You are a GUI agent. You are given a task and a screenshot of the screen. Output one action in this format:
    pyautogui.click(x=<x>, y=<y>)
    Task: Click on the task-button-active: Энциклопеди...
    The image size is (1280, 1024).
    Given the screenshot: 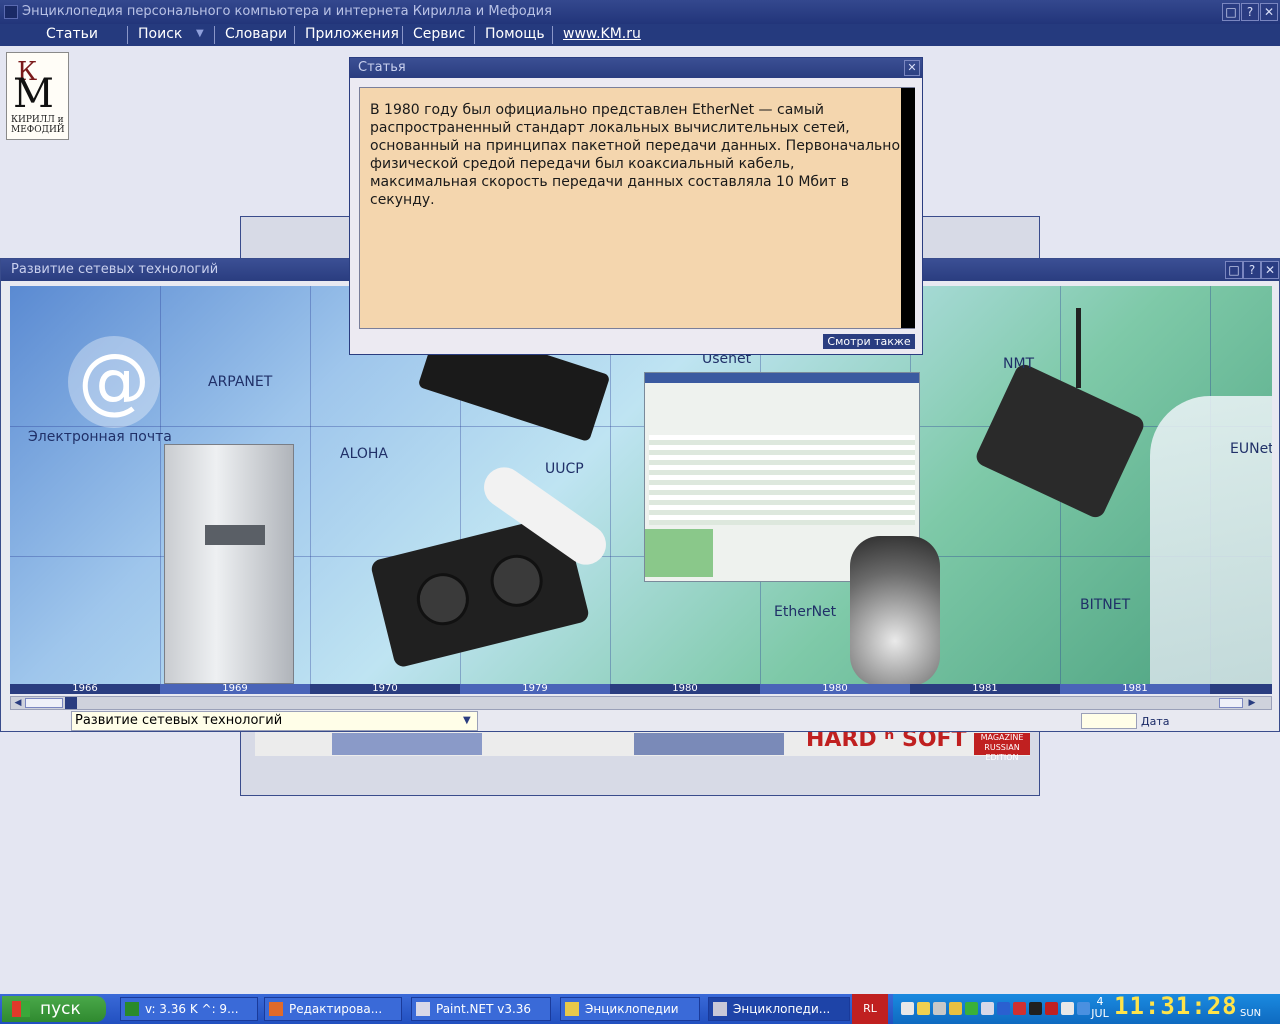 What is the action you would take?
    pyautogui.click(x=779, y=1009)
    